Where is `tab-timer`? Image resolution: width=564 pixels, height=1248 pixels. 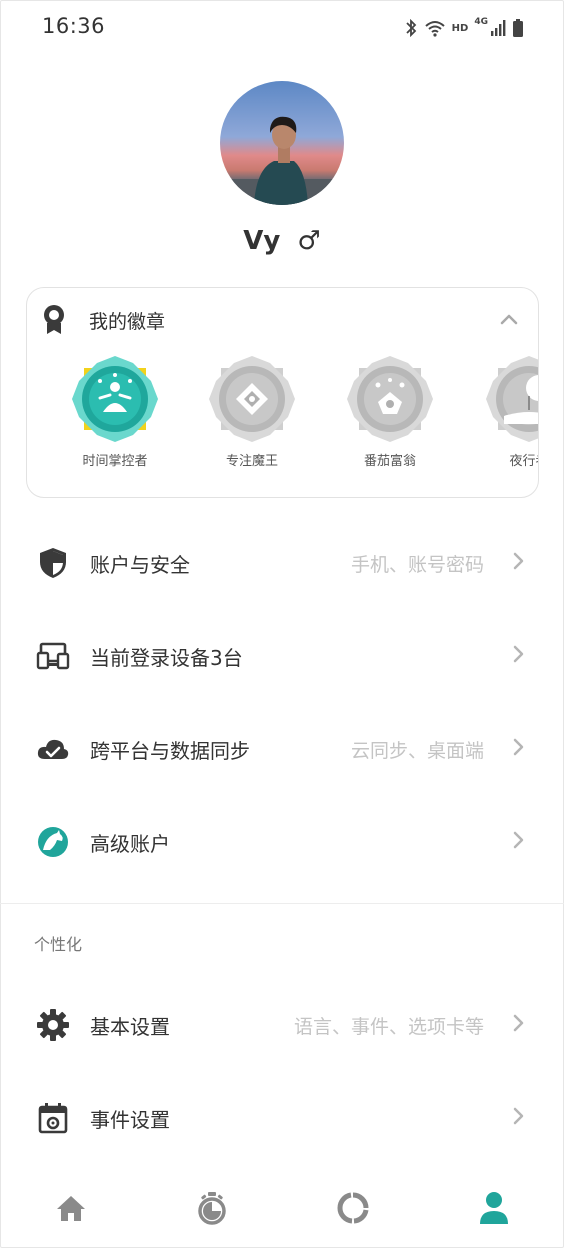
tab-timer is located at coordinates (211, 1208).